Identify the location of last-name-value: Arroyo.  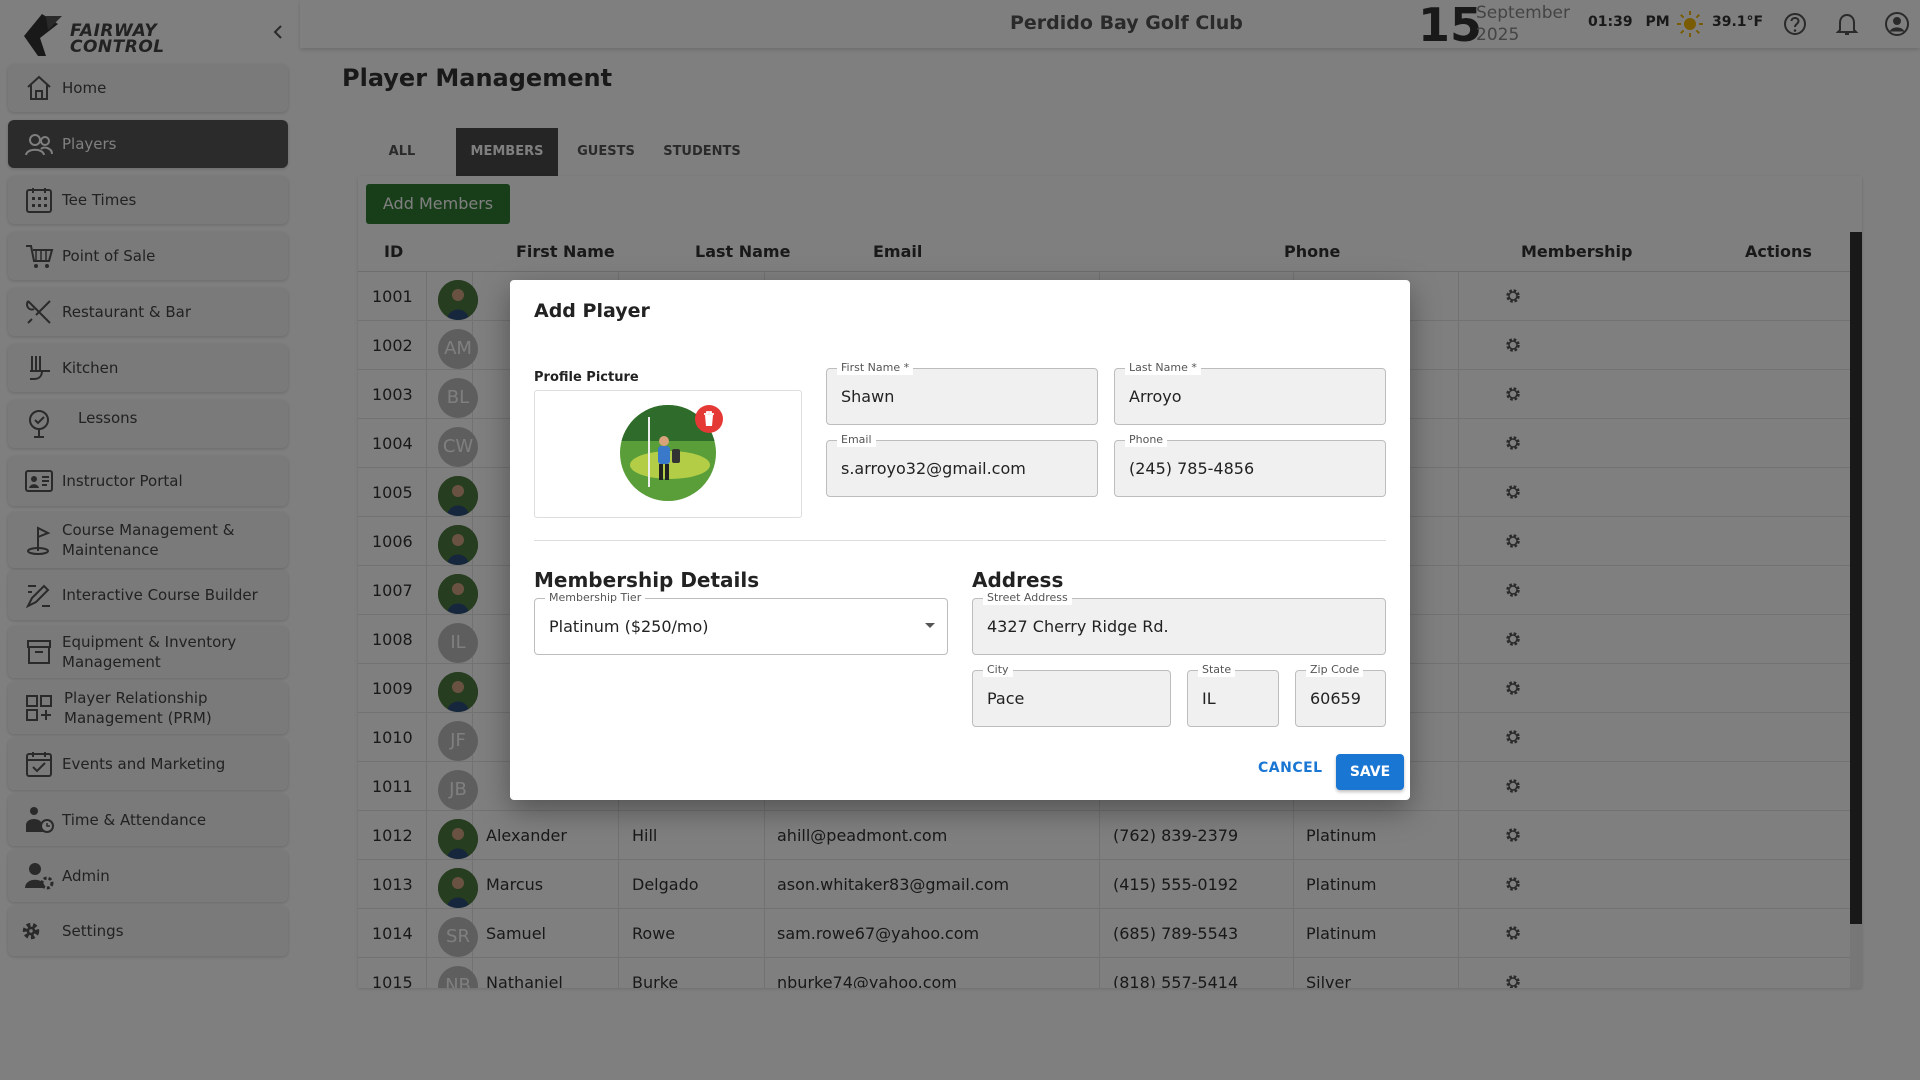
(1155, 396).